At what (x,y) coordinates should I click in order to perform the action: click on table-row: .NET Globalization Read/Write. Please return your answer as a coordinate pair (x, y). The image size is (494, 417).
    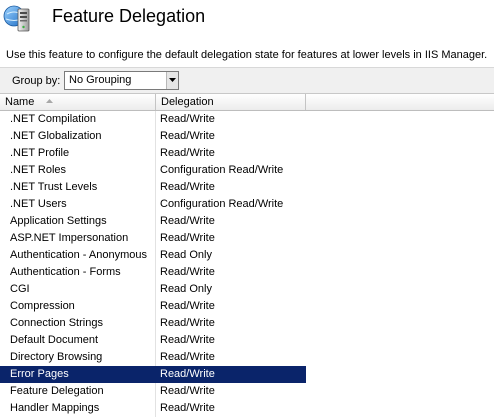
    Looking at the image, I should click on (153, 136).